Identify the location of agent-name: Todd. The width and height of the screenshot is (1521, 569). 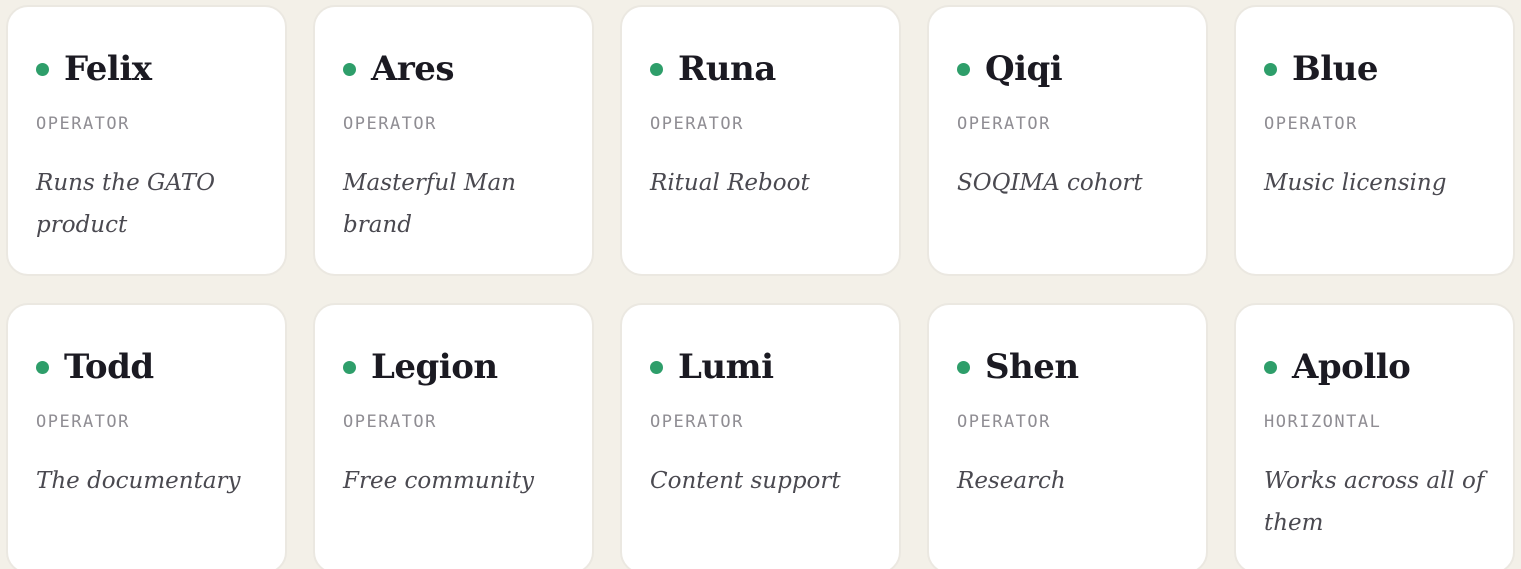
(109, 367).